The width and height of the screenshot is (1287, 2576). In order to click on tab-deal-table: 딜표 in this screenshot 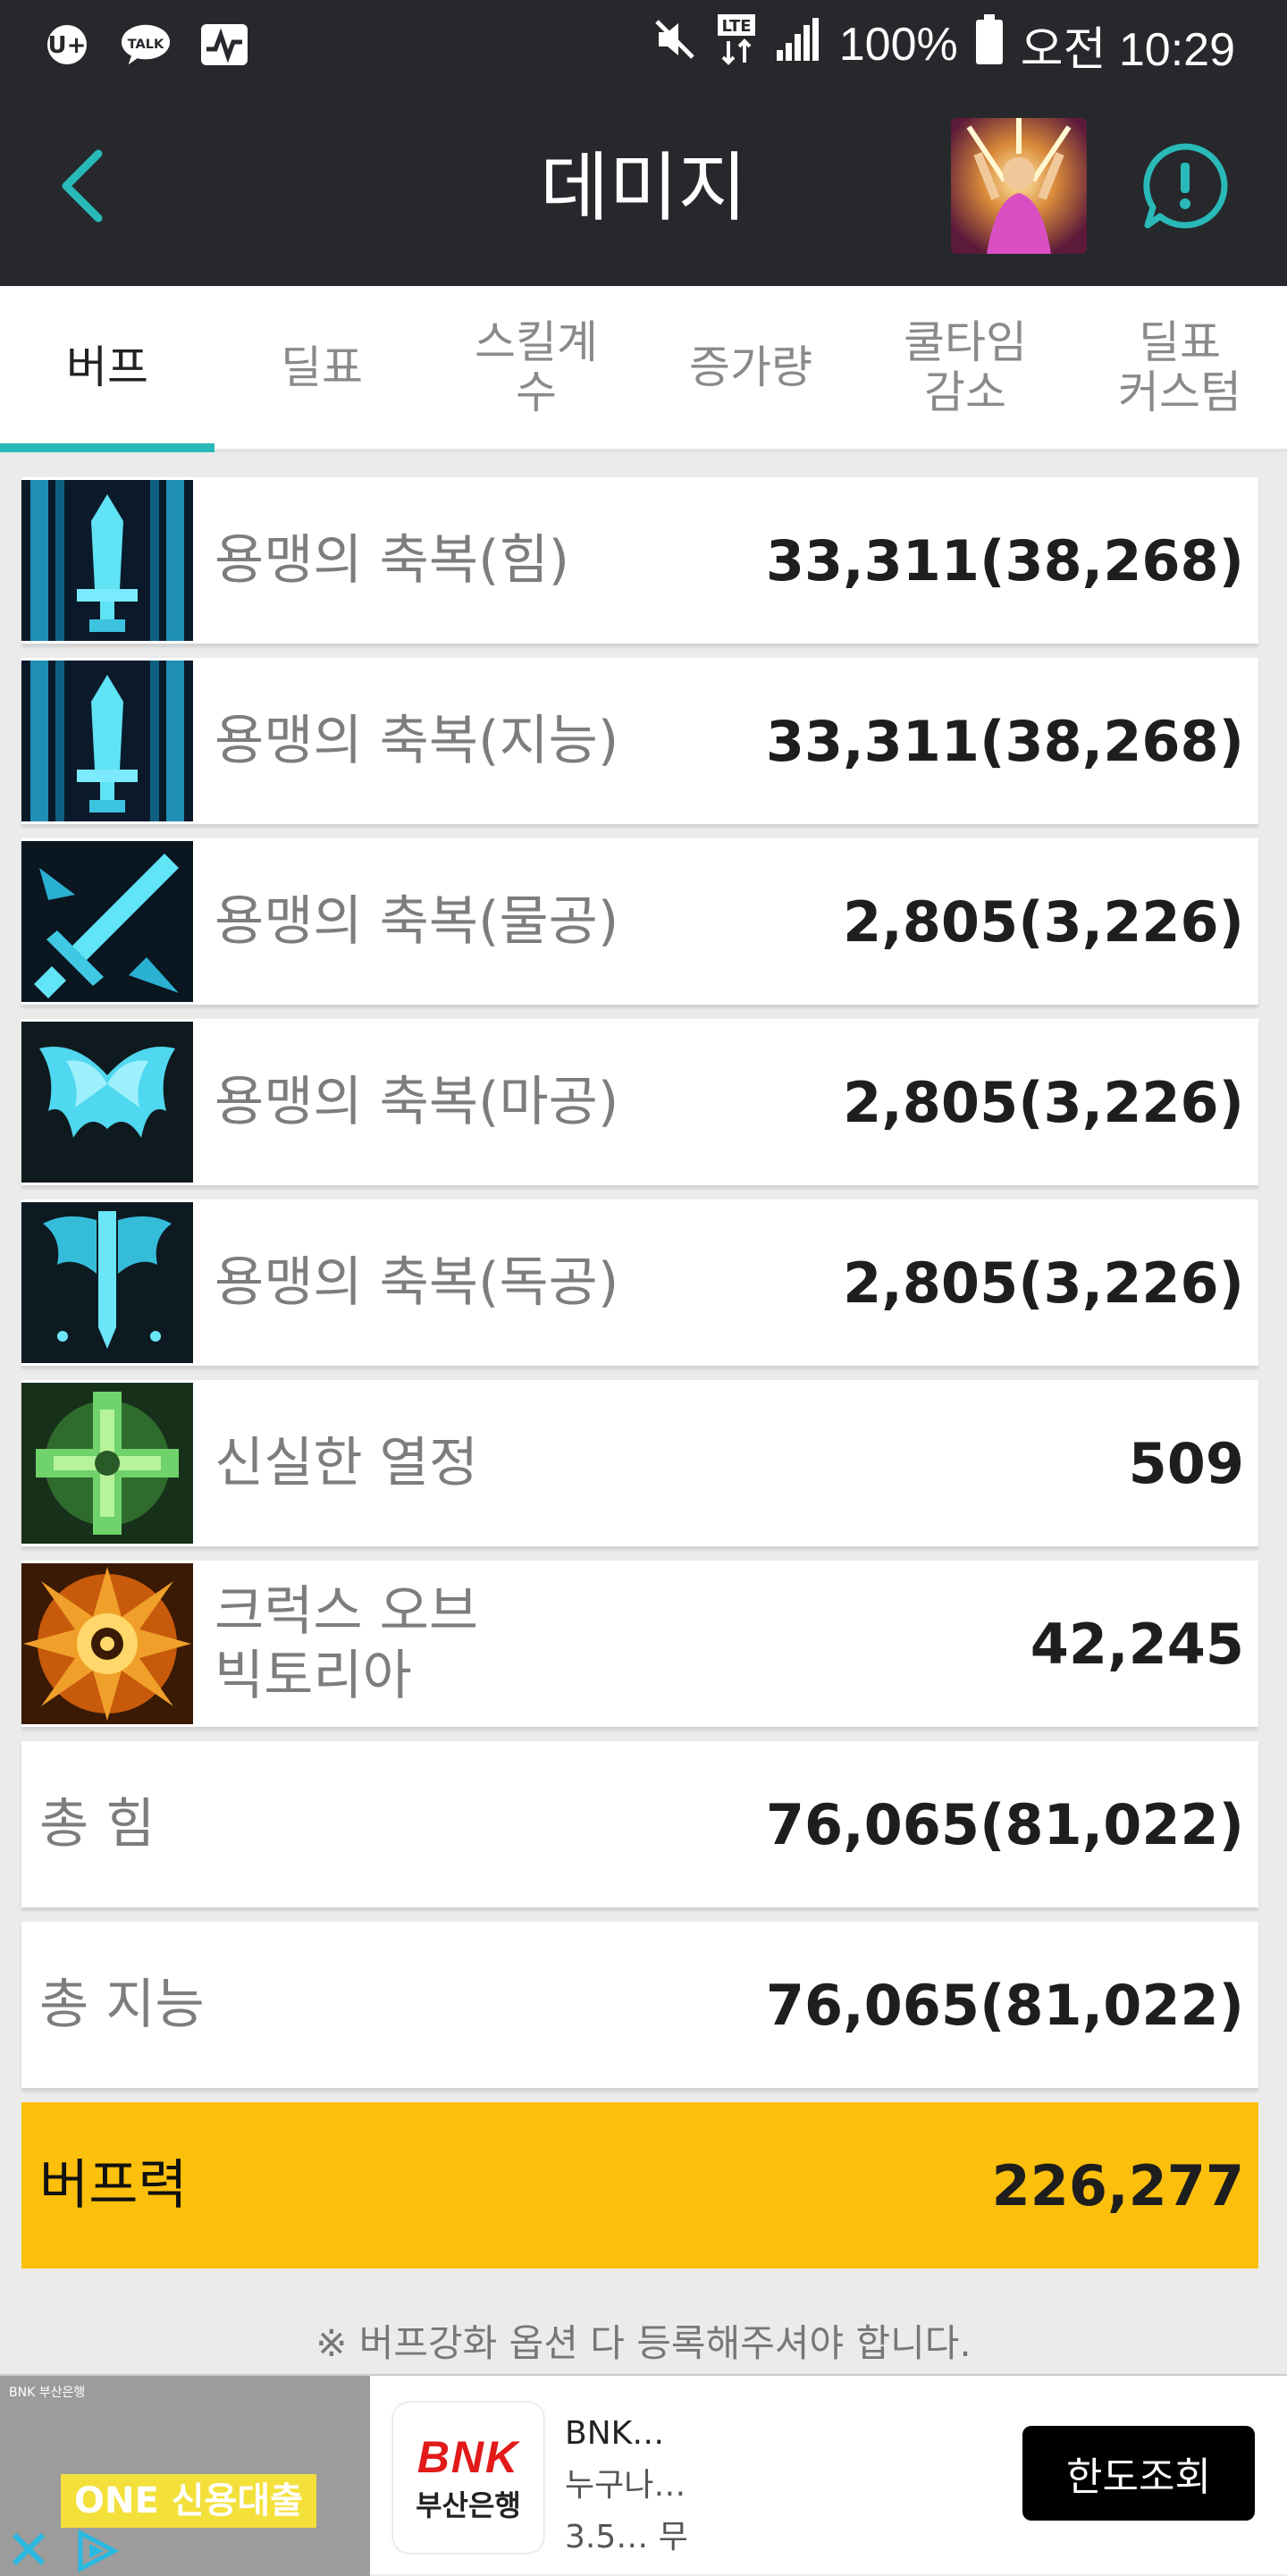, I will do `click(321, 368)`.